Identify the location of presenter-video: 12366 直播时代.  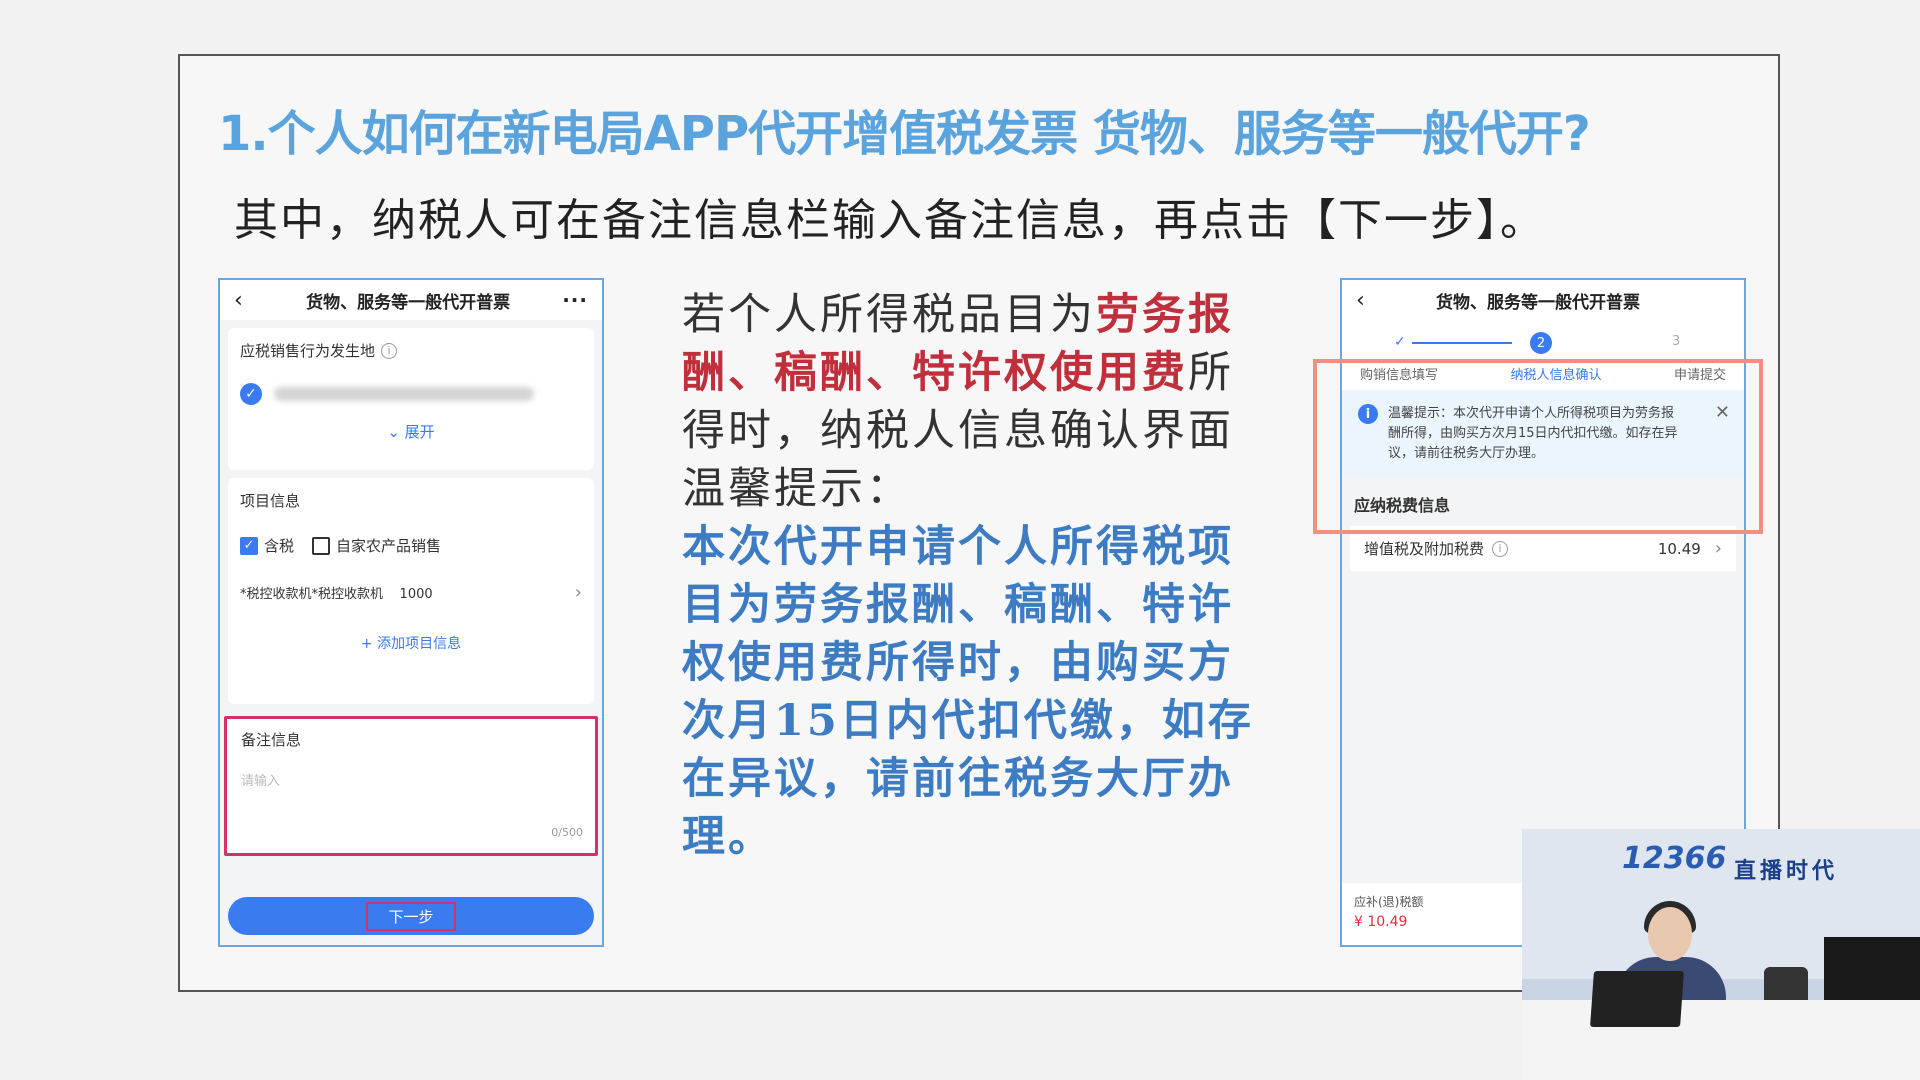
(1721, 954).